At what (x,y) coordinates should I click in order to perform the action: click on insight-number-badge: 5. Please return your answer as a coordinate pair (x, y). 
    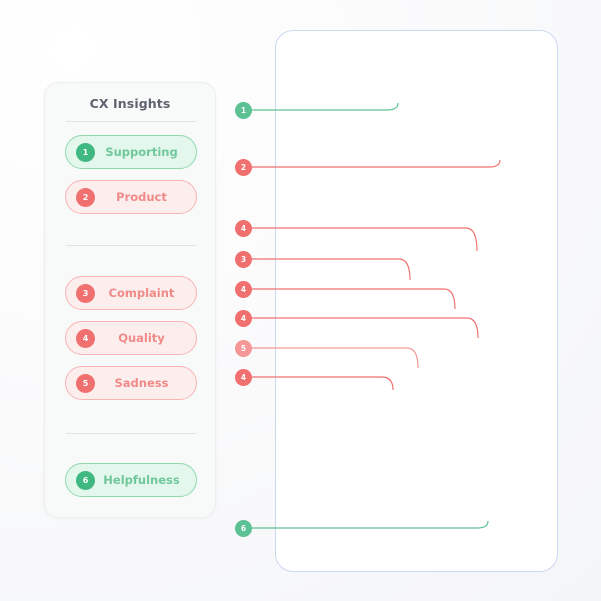
    Looking at the image, I should click on (85, 383).